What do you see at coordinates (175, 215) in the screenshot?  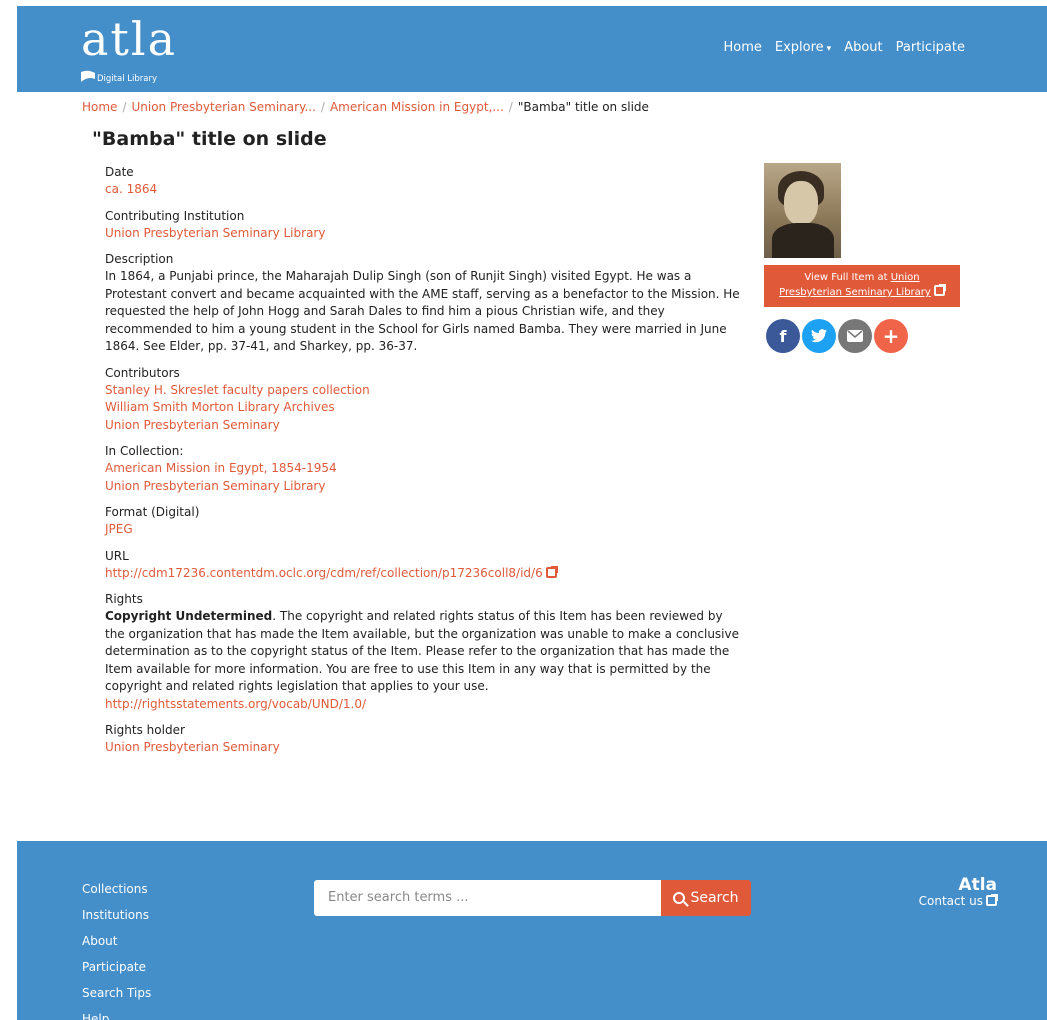 I see `field-label: Contributing Institution` at bounding box center [175, 215].